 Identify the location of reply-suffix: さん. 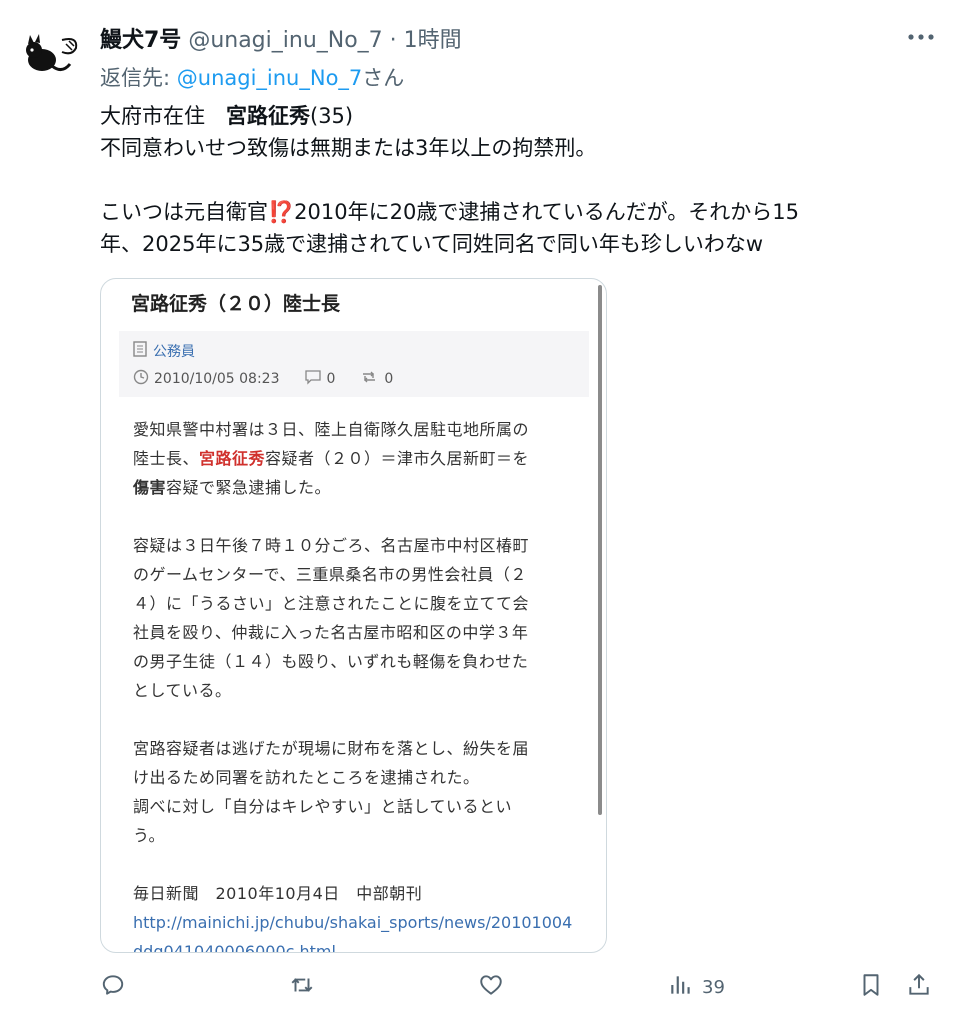
(383, 78).